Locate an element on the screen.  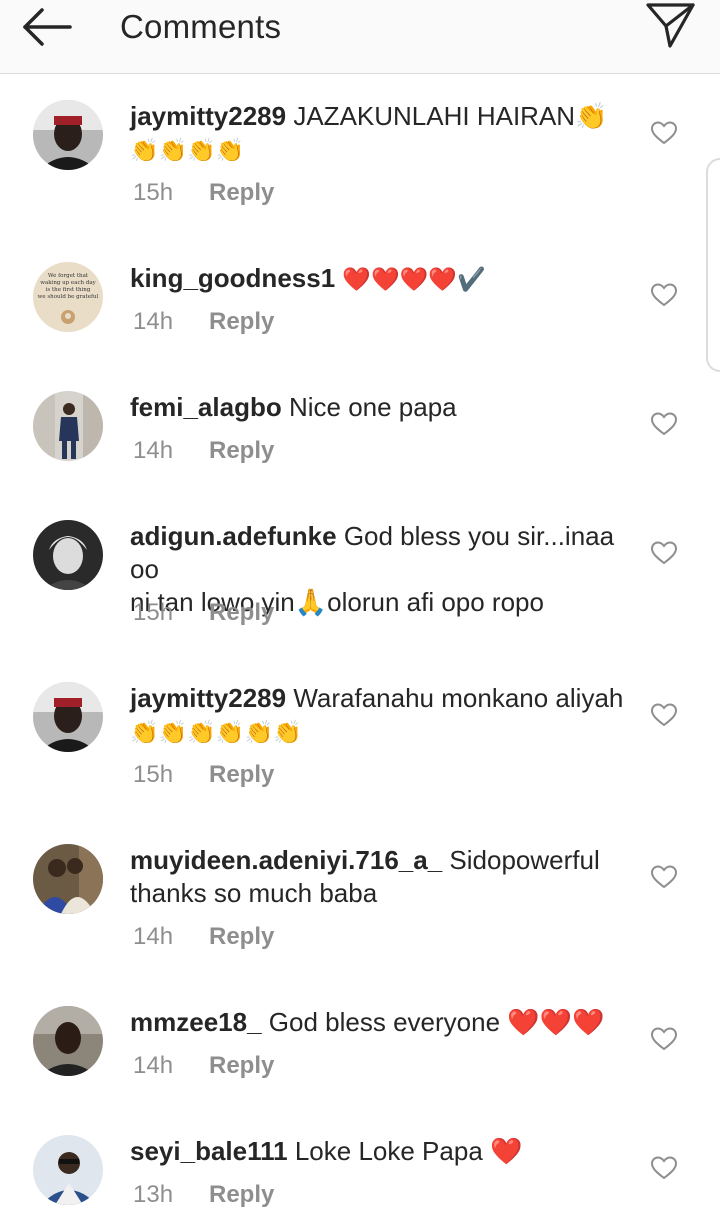
back-button is located at coordinates (48, 27).